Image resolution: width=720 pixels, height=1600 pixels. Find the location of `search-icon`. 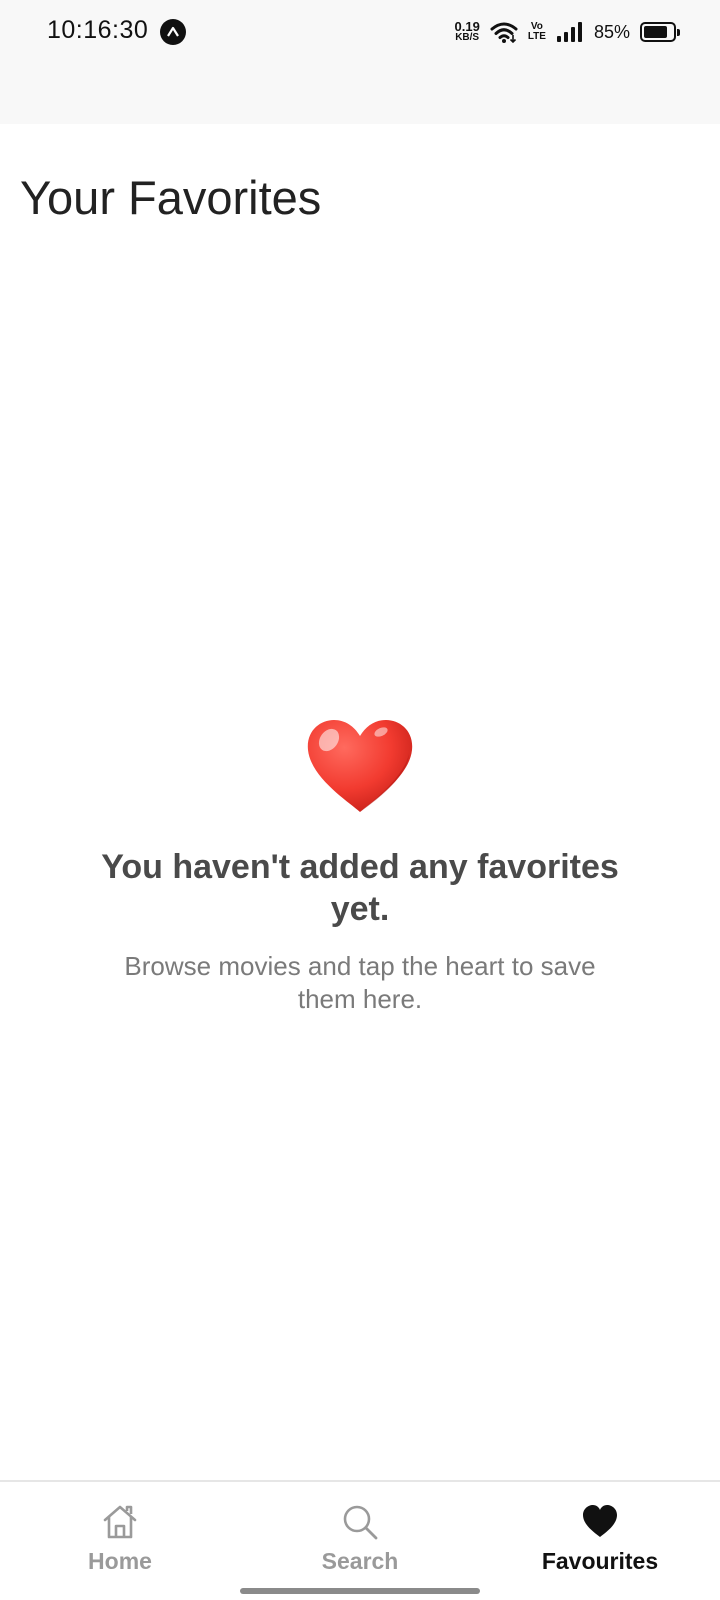

search-icon is located at coordinates (360, 1522).